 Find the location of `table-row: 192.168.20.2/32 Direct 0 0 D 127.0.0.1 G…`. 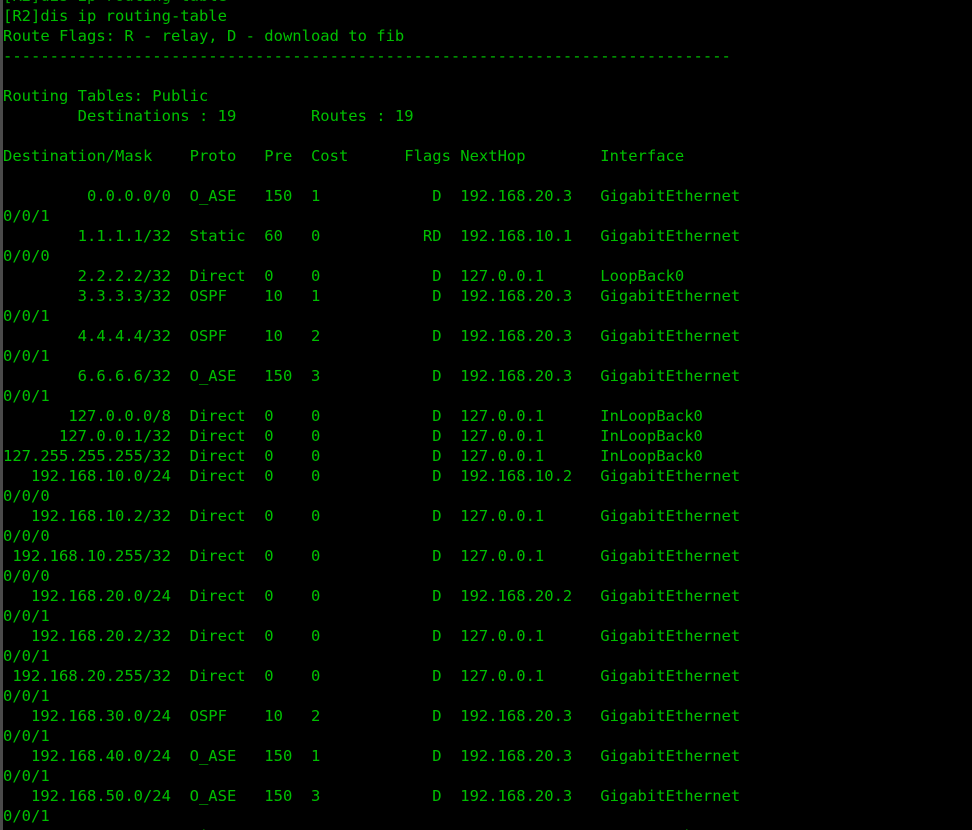

table-row: 192.168.20.2/32 Direct 0 0 D 127.0.0.1 G… is located at coordinates (487, 636).